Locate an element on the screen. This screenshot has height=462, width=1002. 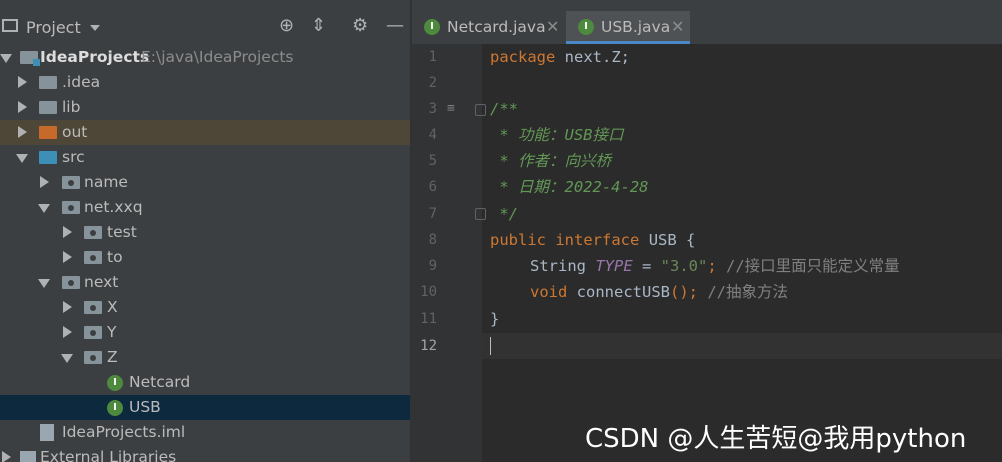
line-number: 4 is located at coordinates (432, 135).